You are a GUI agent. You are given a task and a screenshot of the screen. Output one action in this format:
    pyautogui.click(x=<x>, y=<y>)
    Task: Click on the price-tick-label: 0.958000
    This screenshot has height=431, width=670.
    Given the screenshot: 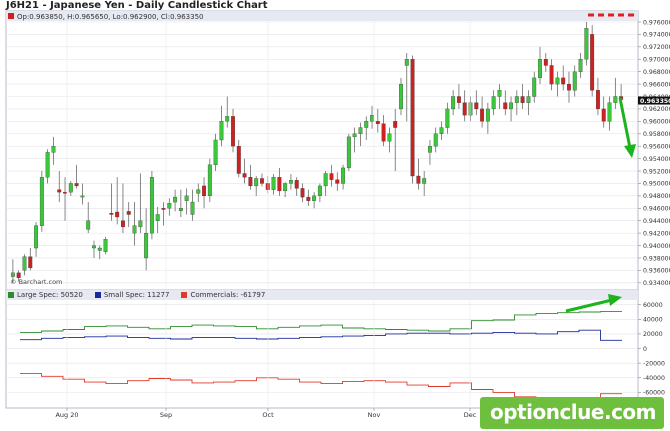 What is the action you would take?
    pyautogui.click(x=656, y=134)
    